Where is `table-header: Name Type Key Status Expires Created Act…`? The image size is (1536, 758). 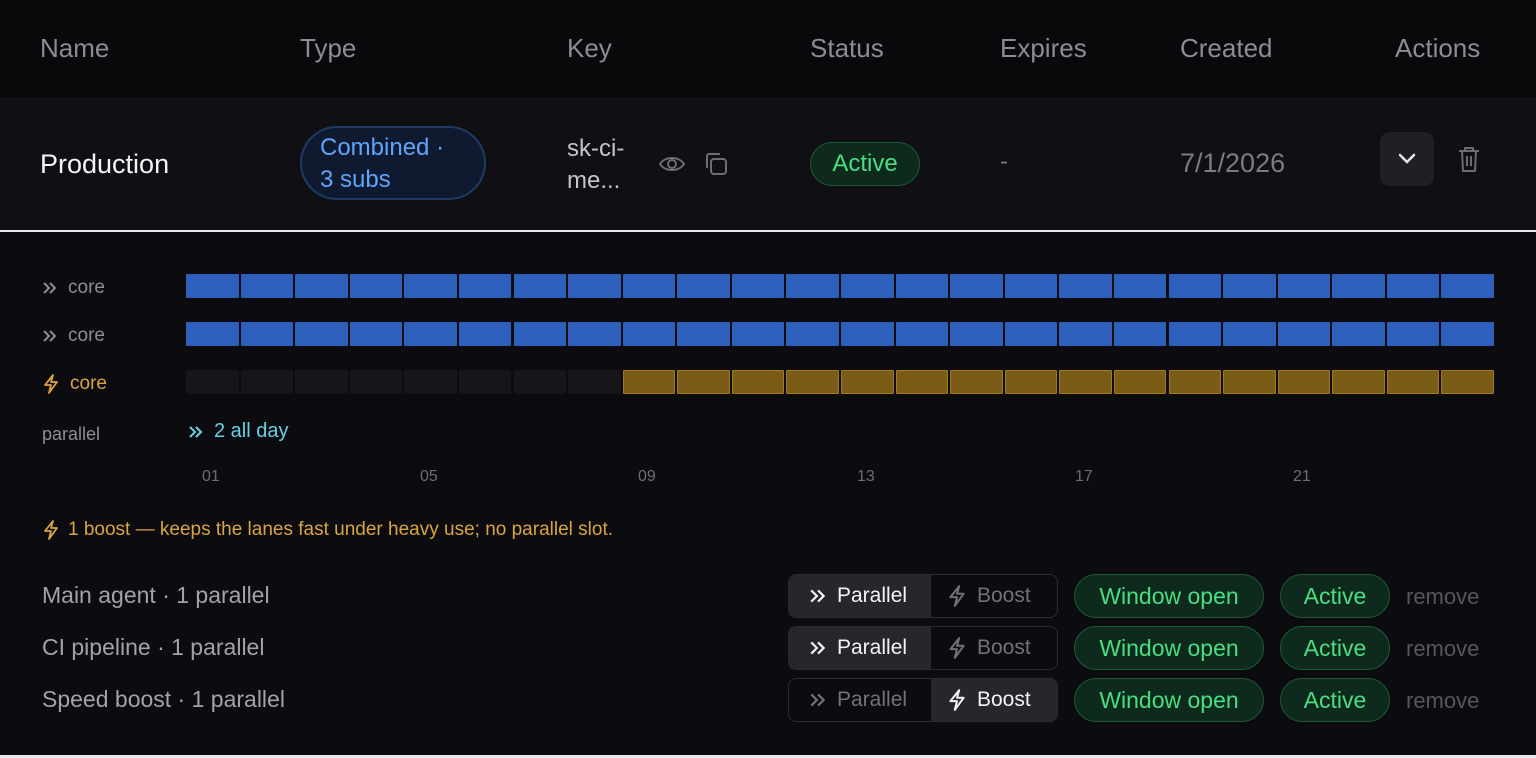 table-header: Name Type Key Status Expires Created Act… is located at coordinates (768, 49).